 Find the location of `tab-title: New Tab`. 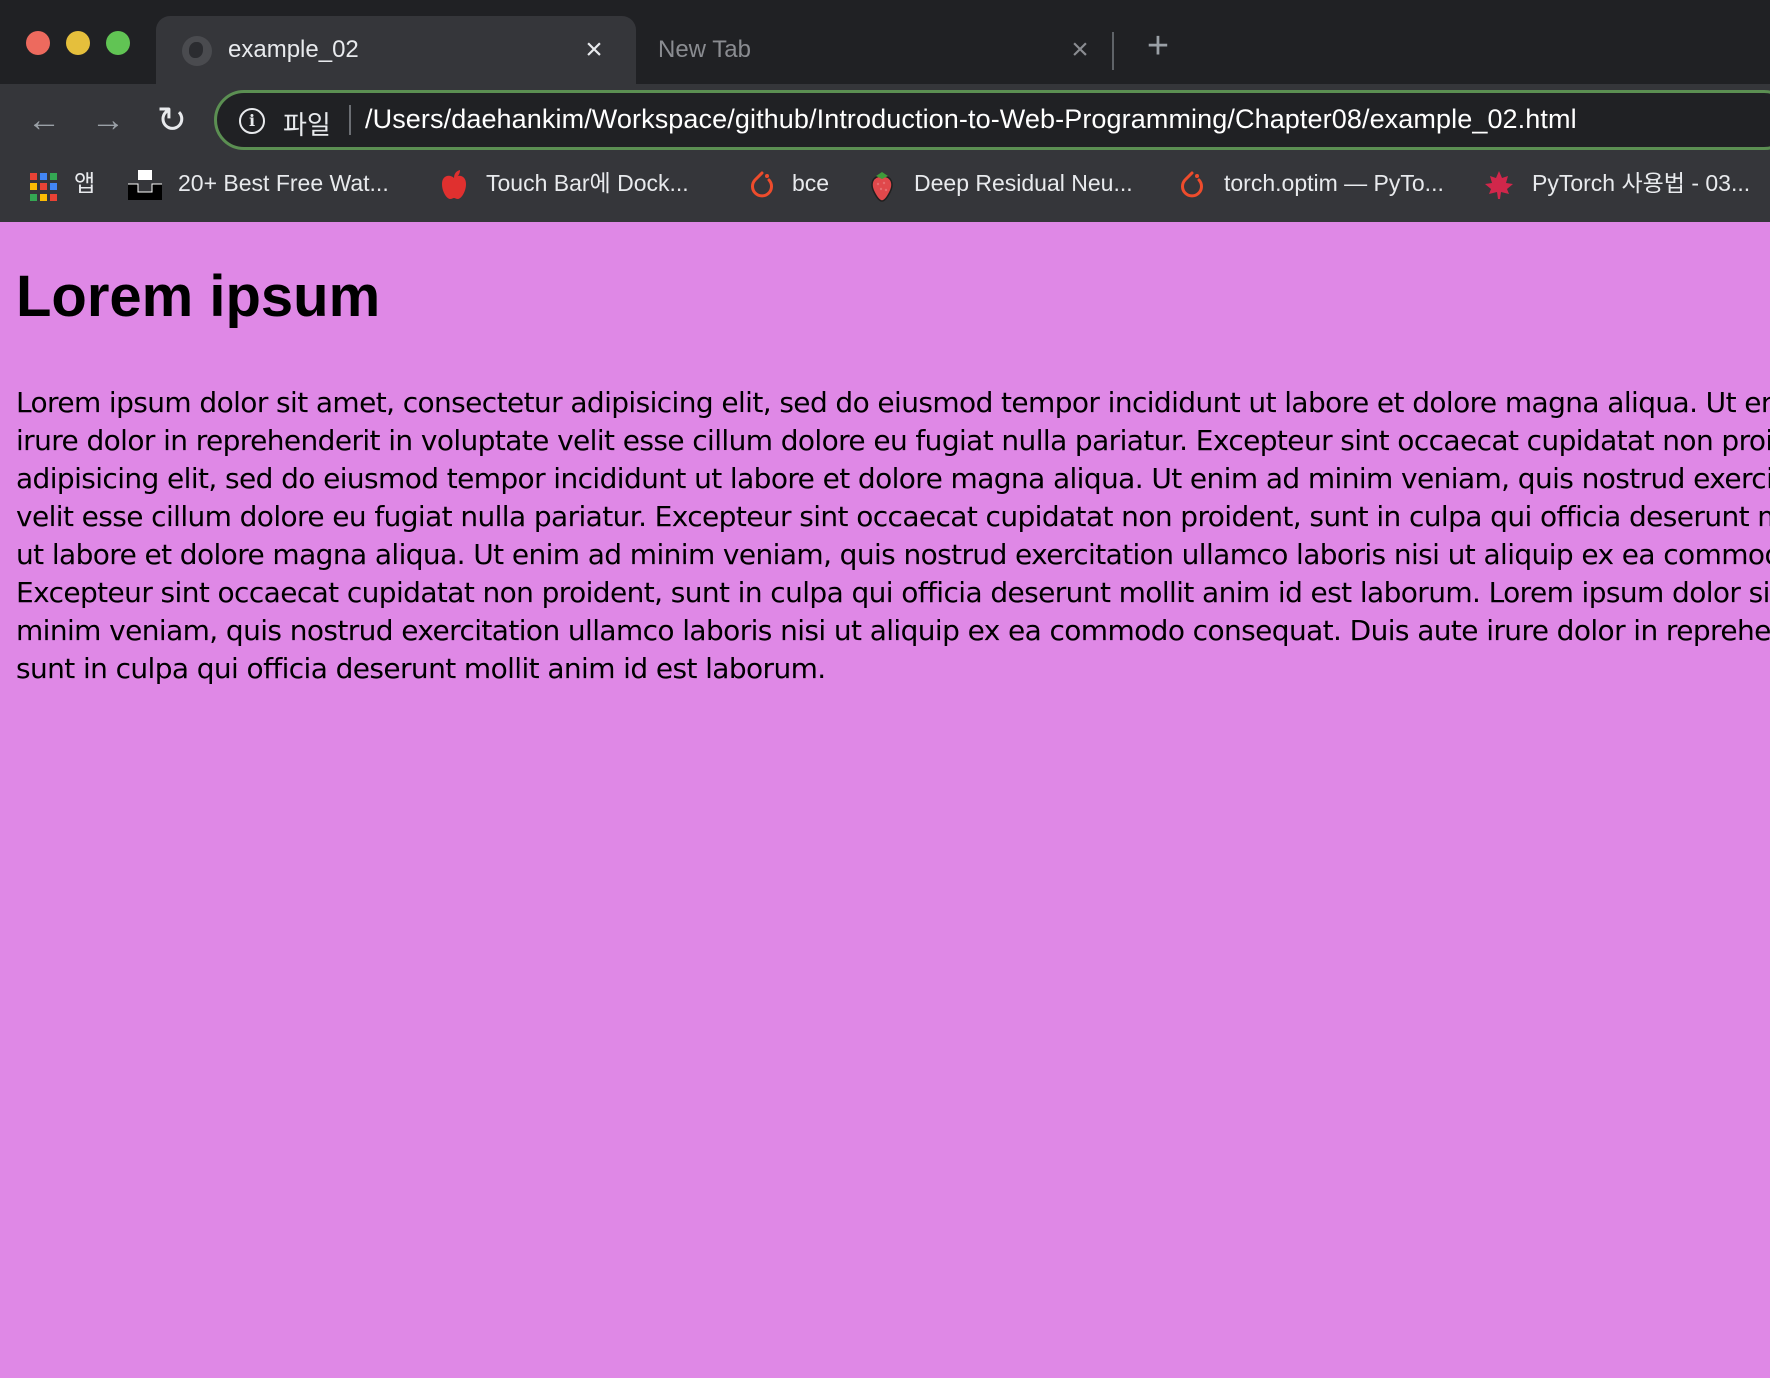

tab-title: New Tab is located at coordinates (704, 49).